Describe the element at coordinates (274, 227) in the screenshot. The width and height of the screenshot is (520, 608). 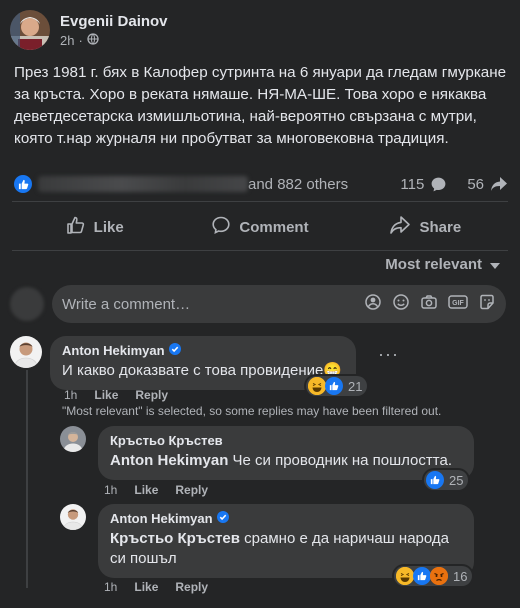
I see `comment-label: Comment` at that location.